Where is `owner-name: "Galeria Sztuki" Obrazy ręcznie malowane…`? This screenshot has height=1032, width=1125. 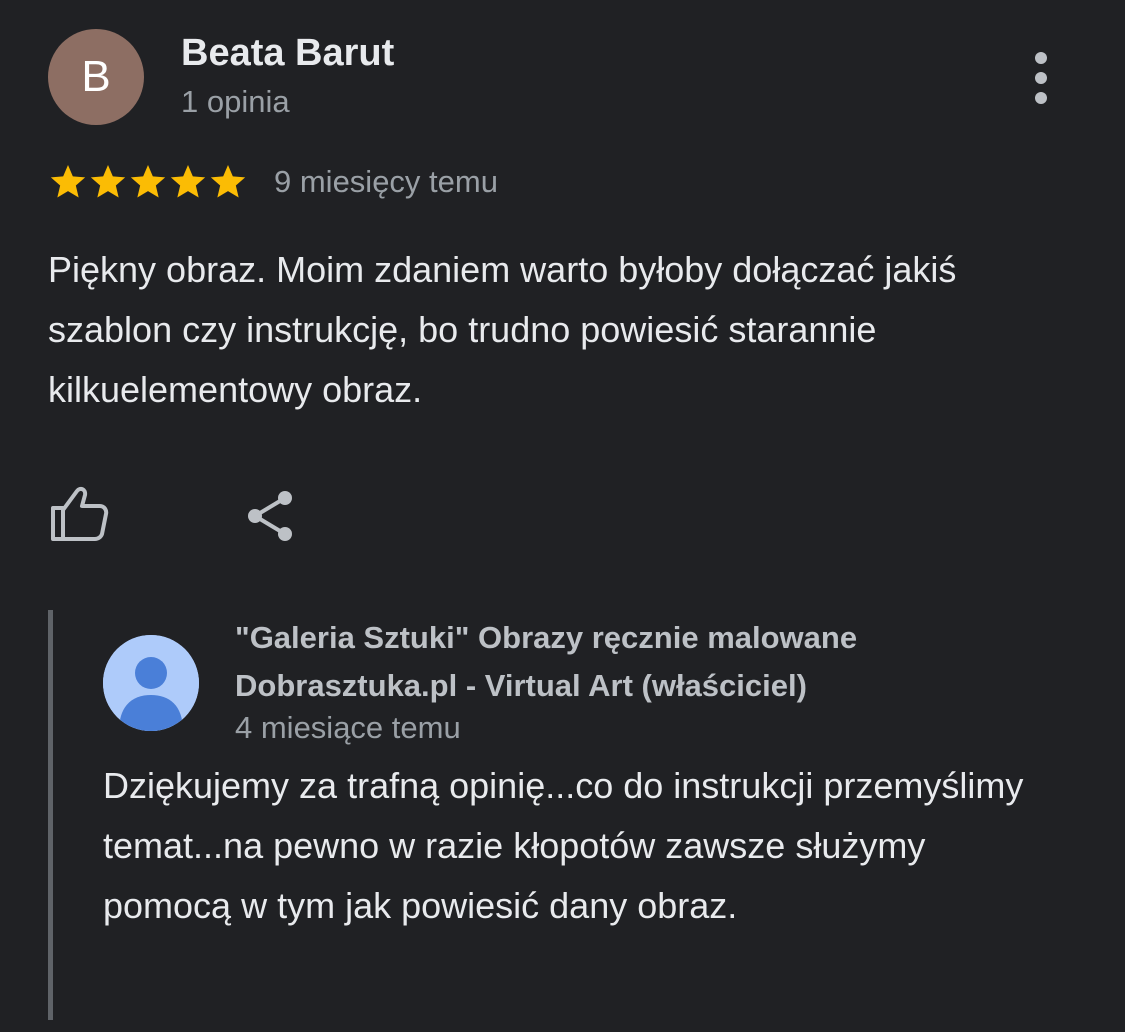 owner-name: "Galeria Sztuki" Obrazy ręcznie malowane… is located at coordinates (546, 661).